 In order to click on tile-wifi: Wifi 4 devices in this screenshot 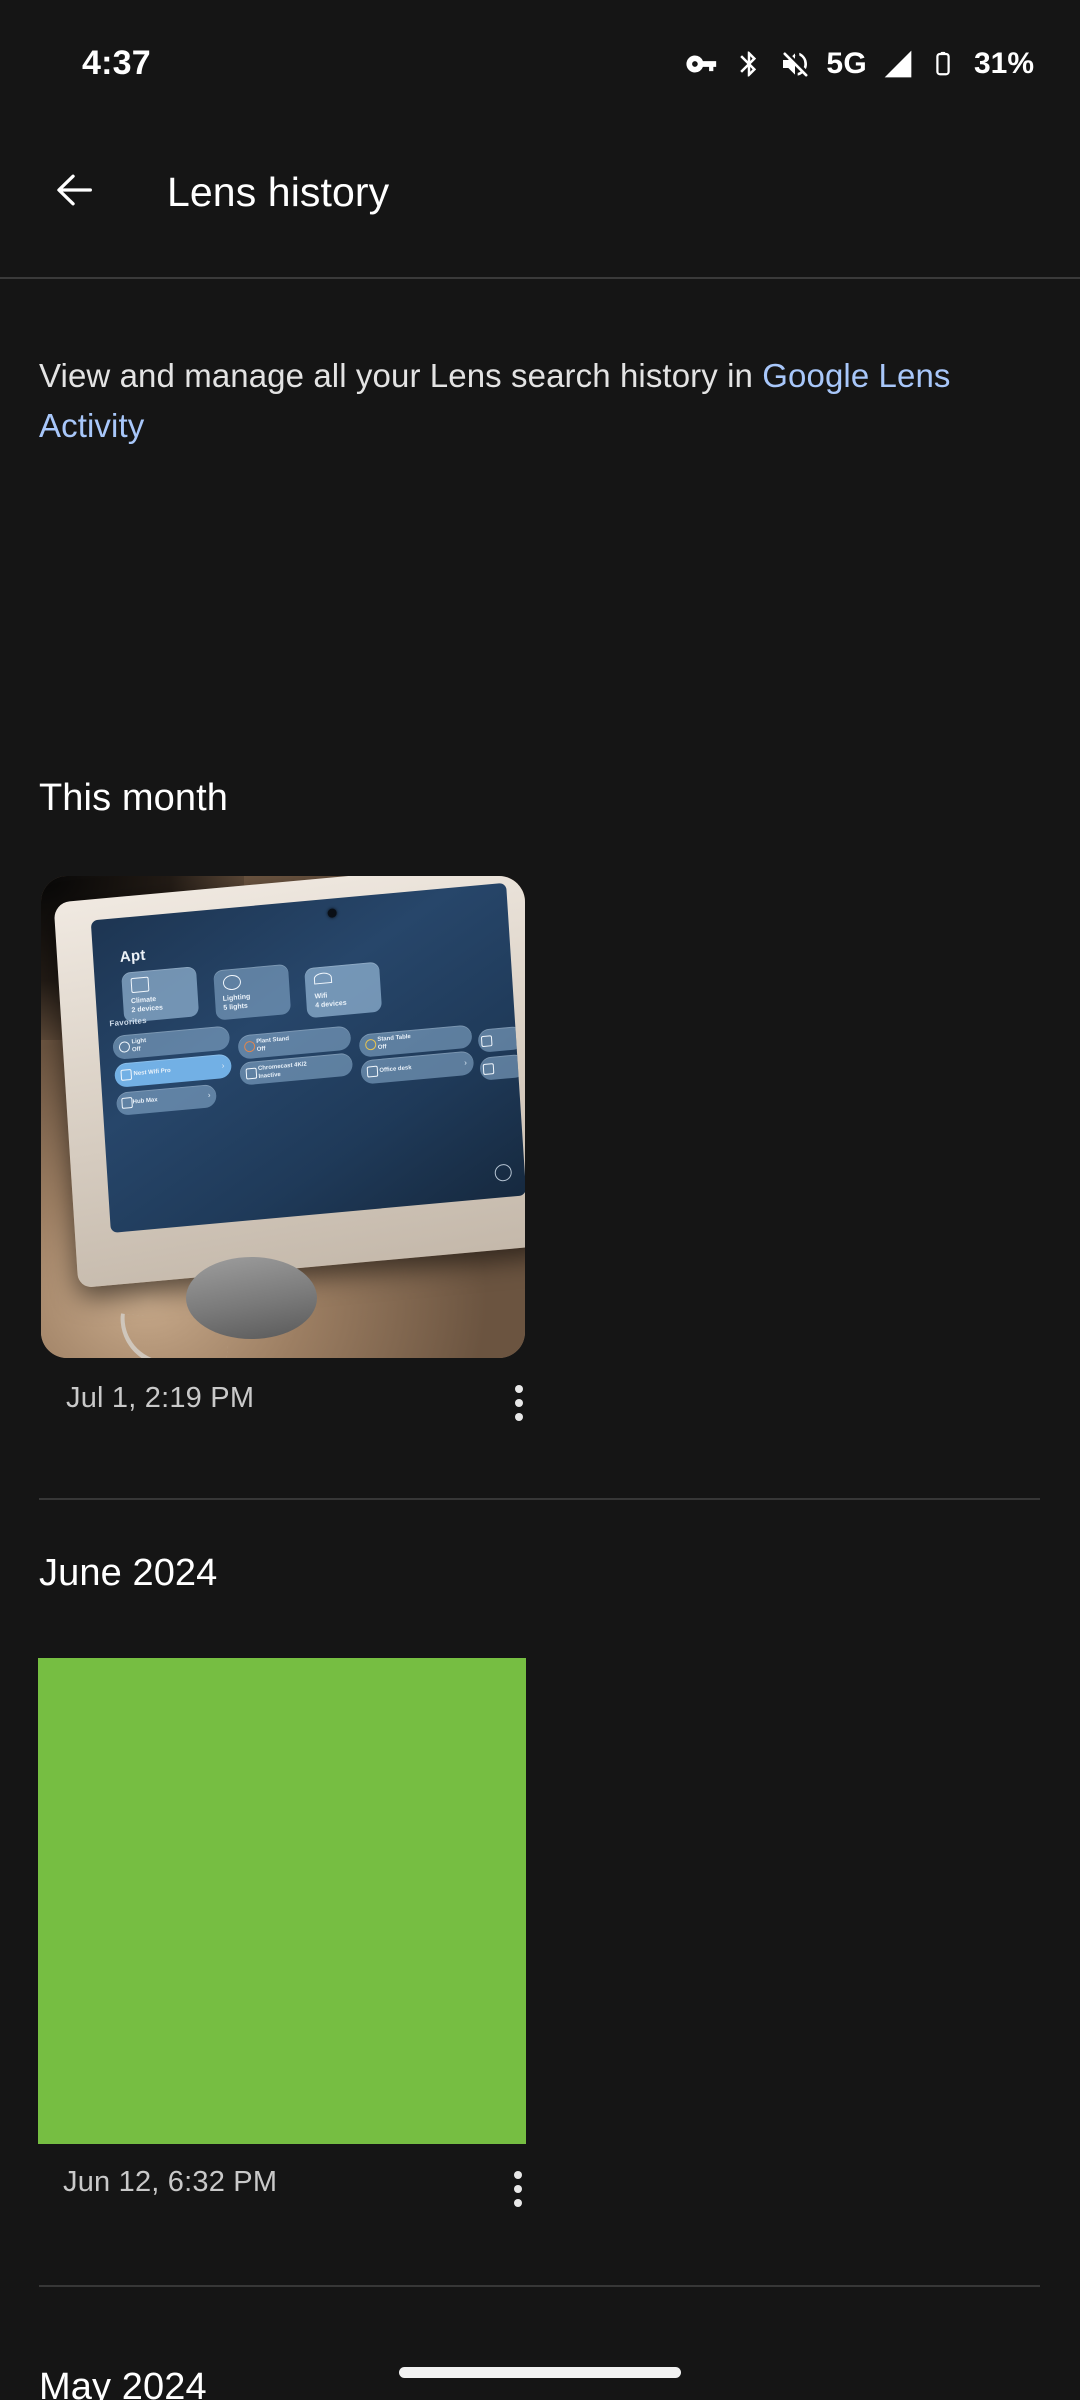, I will do `click(343, 990)`.